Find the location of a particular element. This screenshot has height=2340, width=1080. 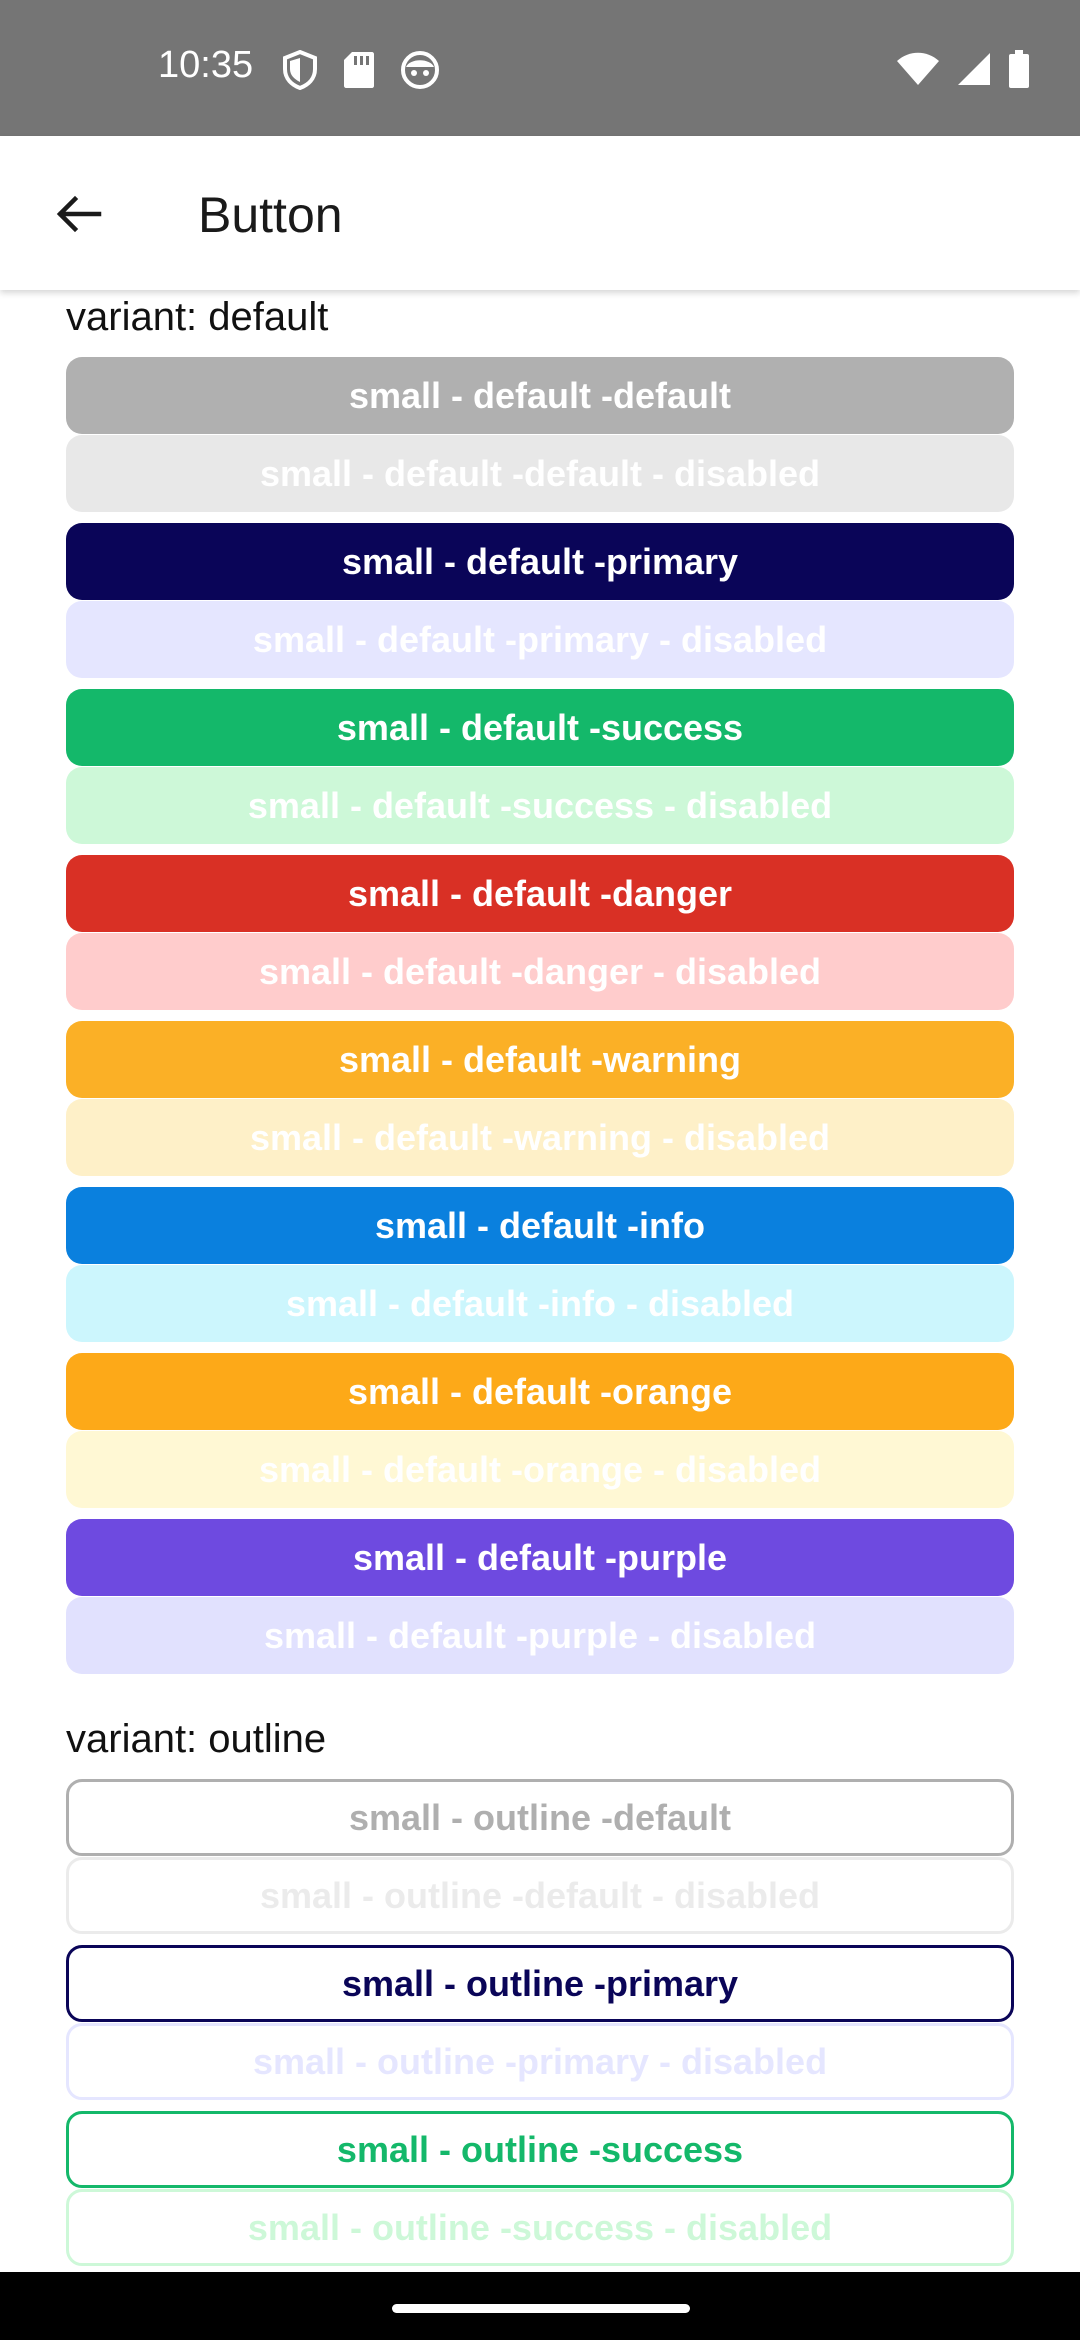

button-outline-primary: small - outline -primary is located at coordinates (540, 1983).